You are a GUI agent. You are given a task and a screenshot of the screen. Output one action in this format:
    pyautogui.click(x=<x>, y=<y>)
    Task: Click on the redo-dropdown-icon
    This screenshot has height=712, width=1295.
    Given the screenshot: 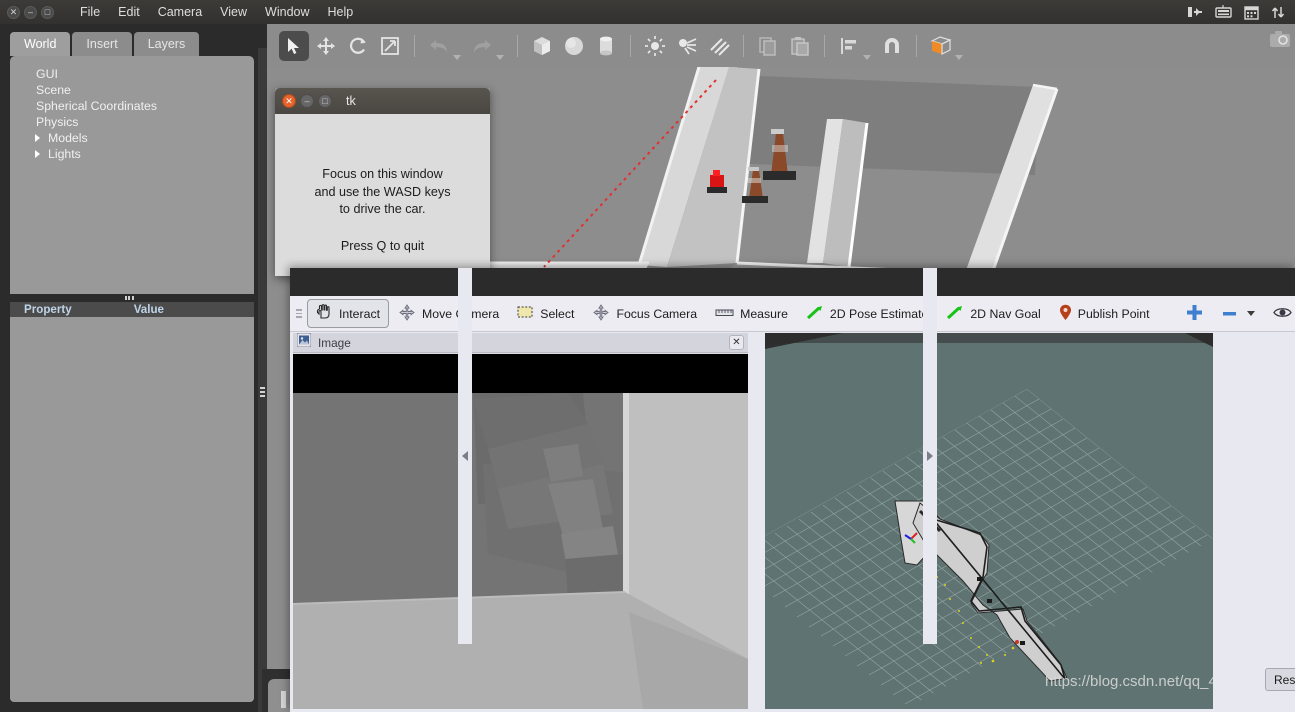 What is the action you would take?
    pyautogui.click(x=500, y=57)
    